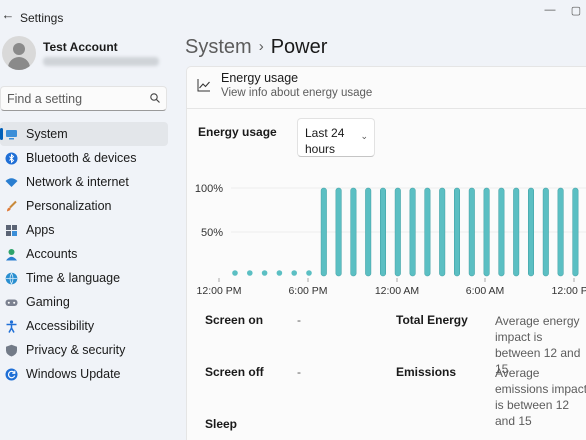 This screenshot has width=586, height=440. What do you see at coordinates (42, 18) in the screenshot?
I see `app-title: Settings` at bounding box center [42, 18].